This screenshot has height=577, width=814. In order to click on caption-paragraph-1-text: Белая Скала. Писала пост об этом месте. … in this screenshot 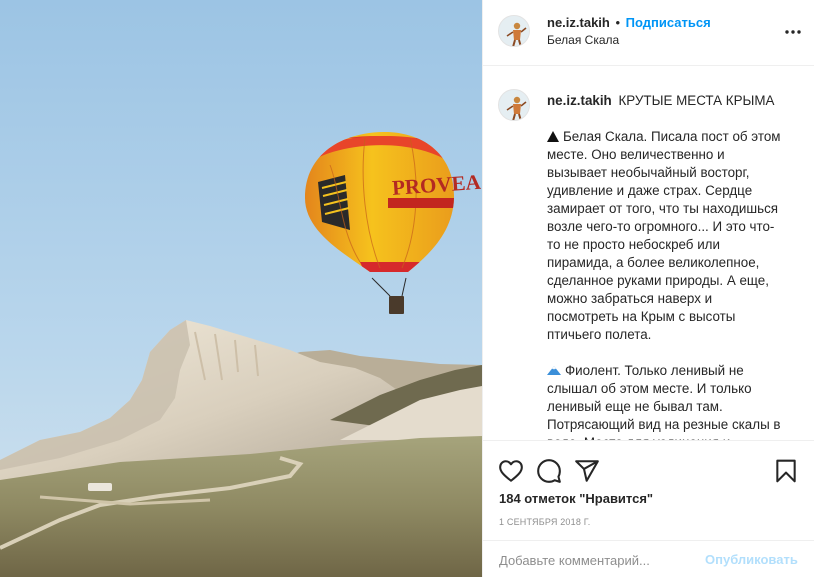, I will do `click(664, 235)`.